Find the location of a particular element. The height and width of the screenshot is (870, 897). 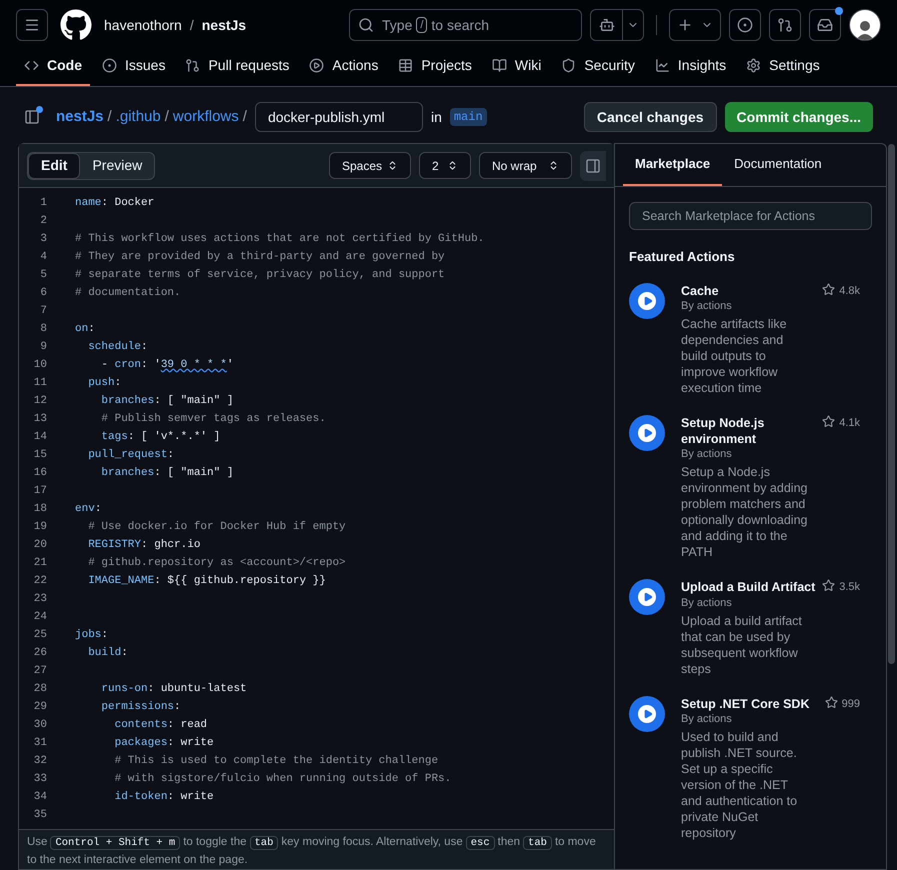

action-title: Upload a Build Artifact is located at coordinates (749, 587).